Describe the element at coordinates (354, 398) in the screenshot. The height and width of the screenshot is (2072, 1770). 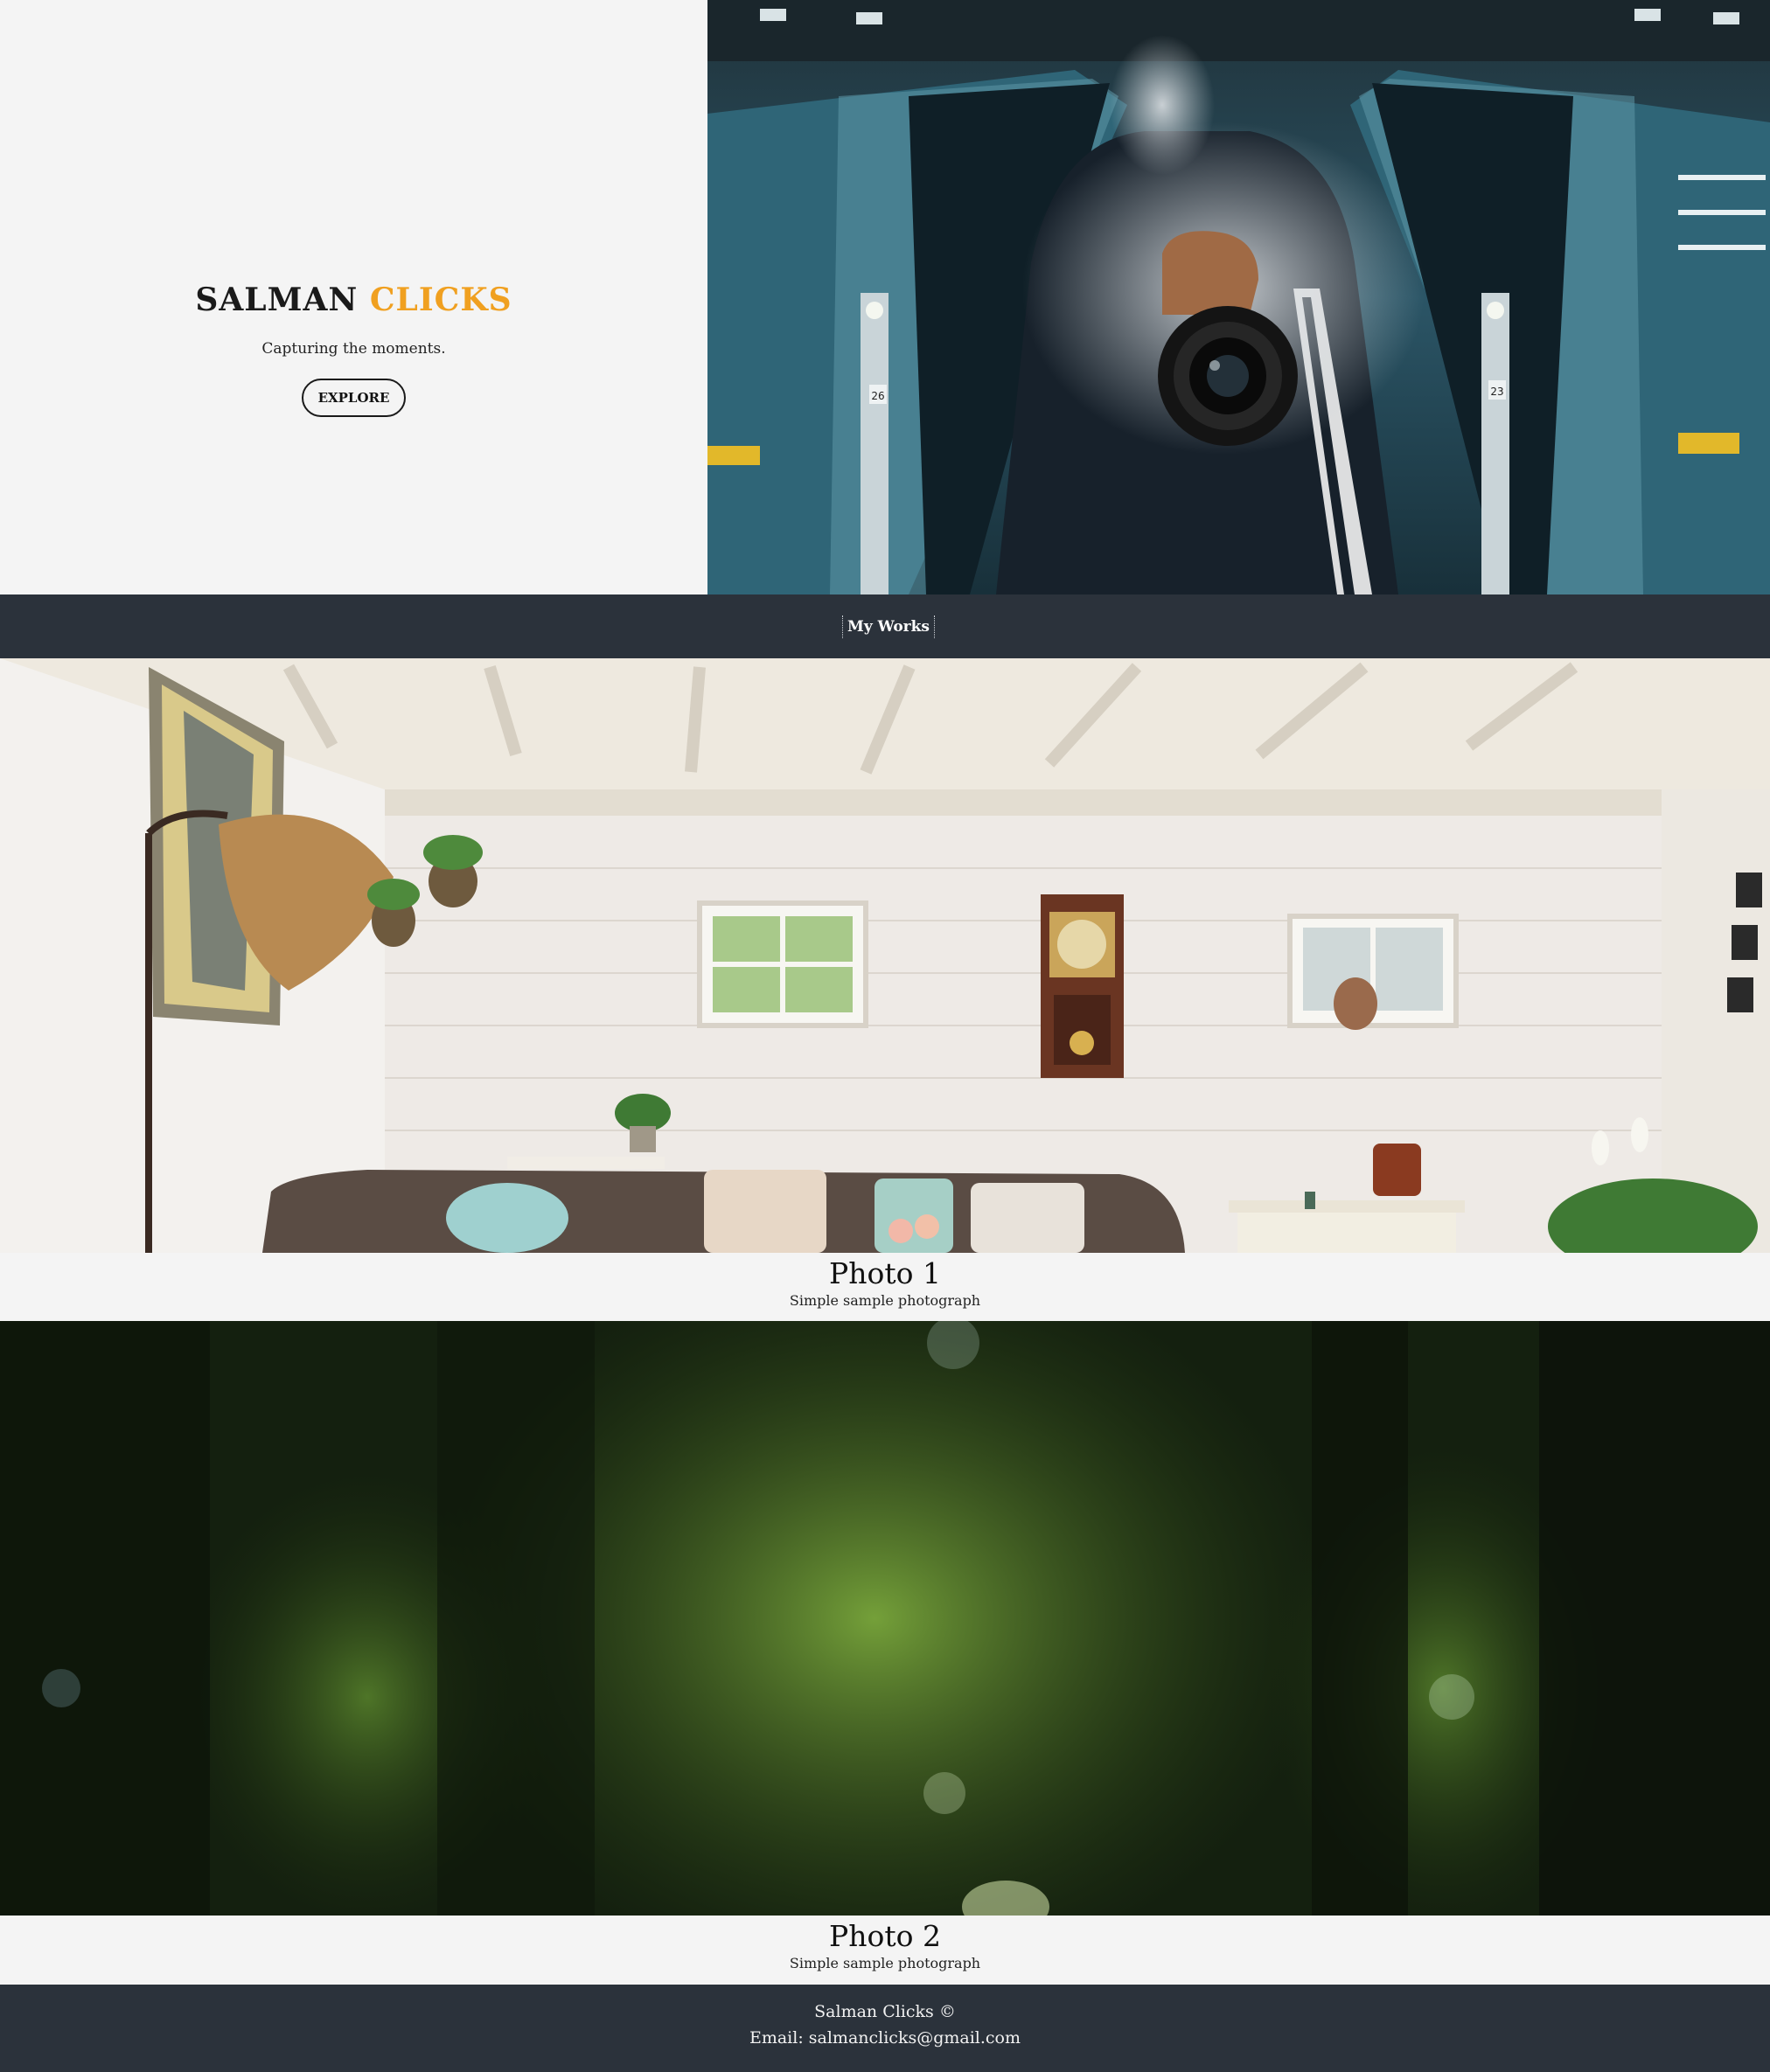
I see `explore-button: EXPLORE` at that location.